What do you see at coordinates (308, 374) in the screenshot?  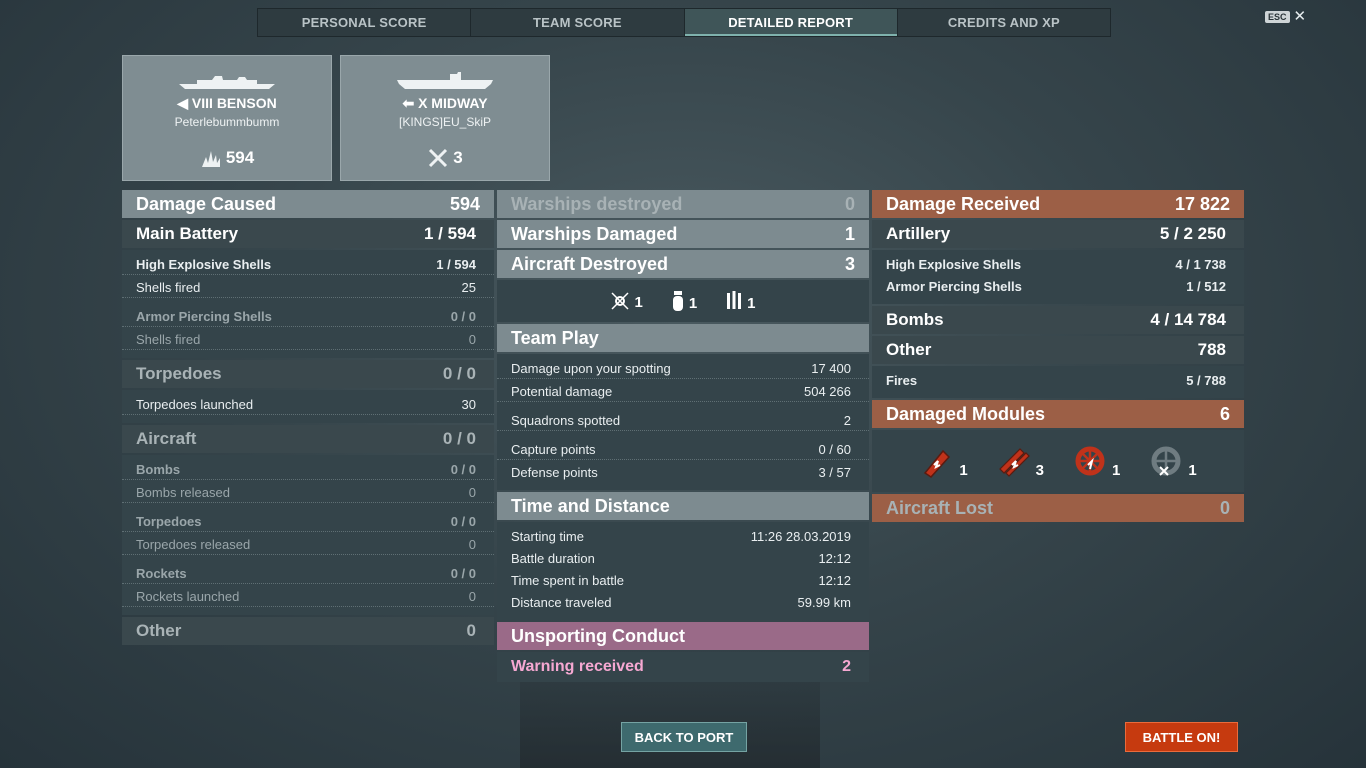 I see `torpedoes-row: Torpedoes 0 / 0` at bounding box center [308, 374].